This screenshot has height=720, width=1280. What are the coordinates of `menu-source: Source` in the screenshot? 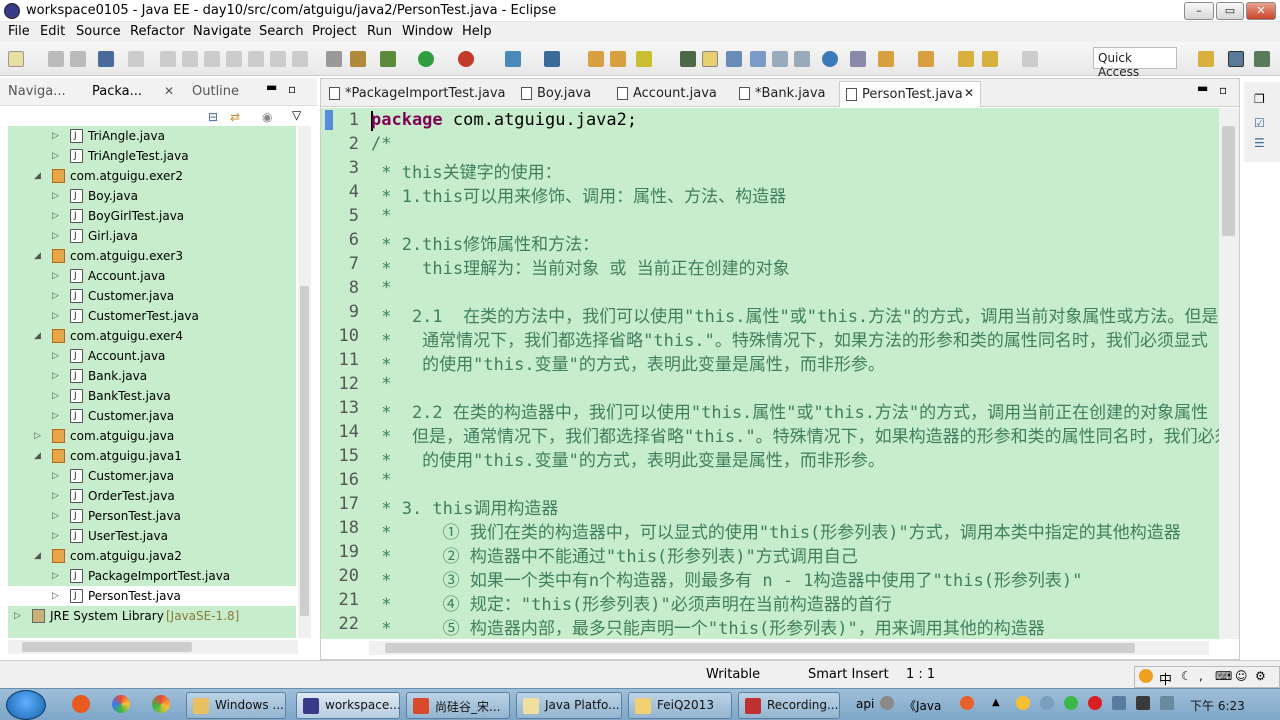 It's located at (98, 31).